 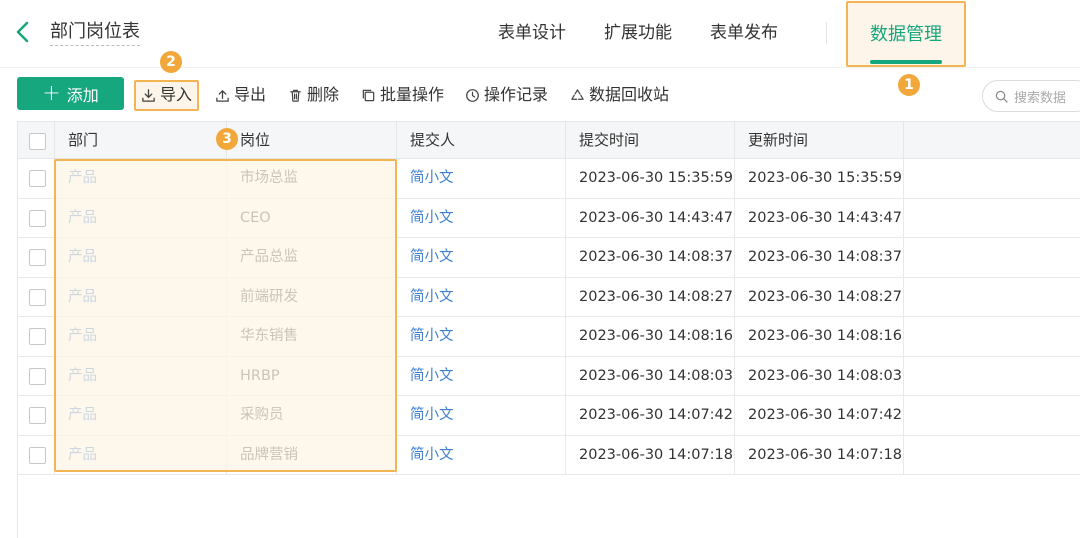 I want to click on header-submit-time: 提交时间, so click(x=650, y=140).